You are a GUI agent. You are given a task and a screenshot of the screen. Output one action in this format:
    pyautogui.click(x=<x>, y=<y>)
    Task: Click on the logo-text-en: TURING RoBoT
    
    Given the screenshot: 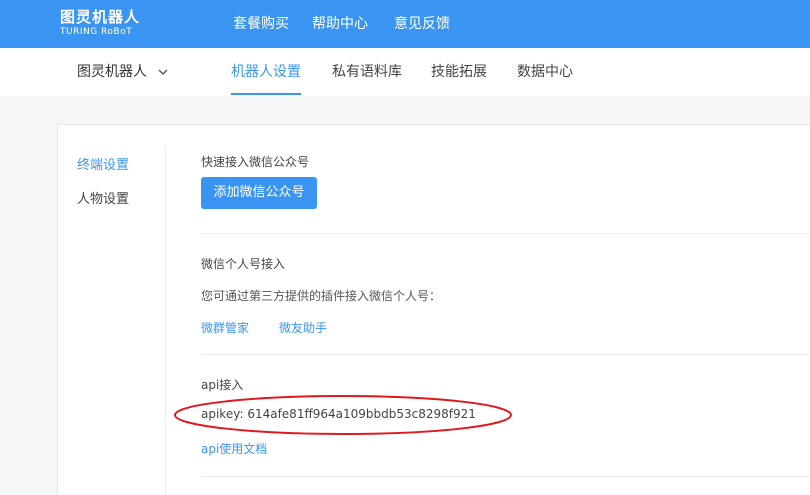 What is the action you would take?
    pyautogui.click(x=96, y=32)
    